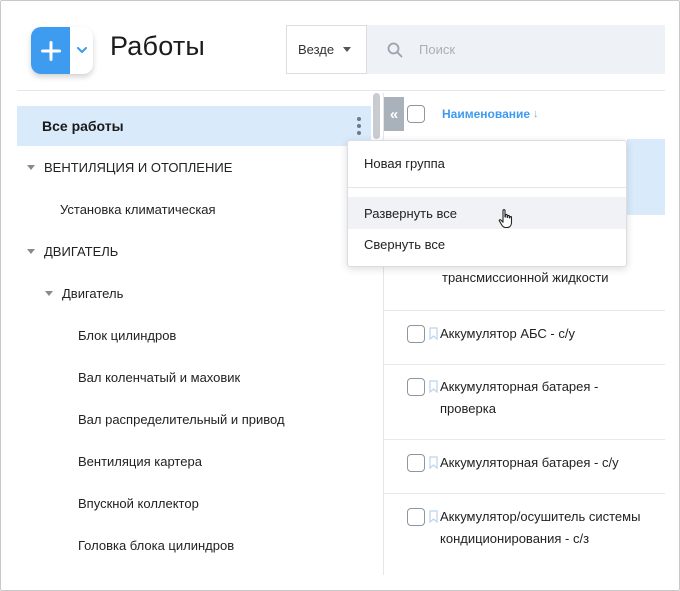 This screenshot has width=680, height=591. Describe the element at coordinates (138, 503) in the screenshot. I see `tree-item-label: Впускной коллектор` at that location.